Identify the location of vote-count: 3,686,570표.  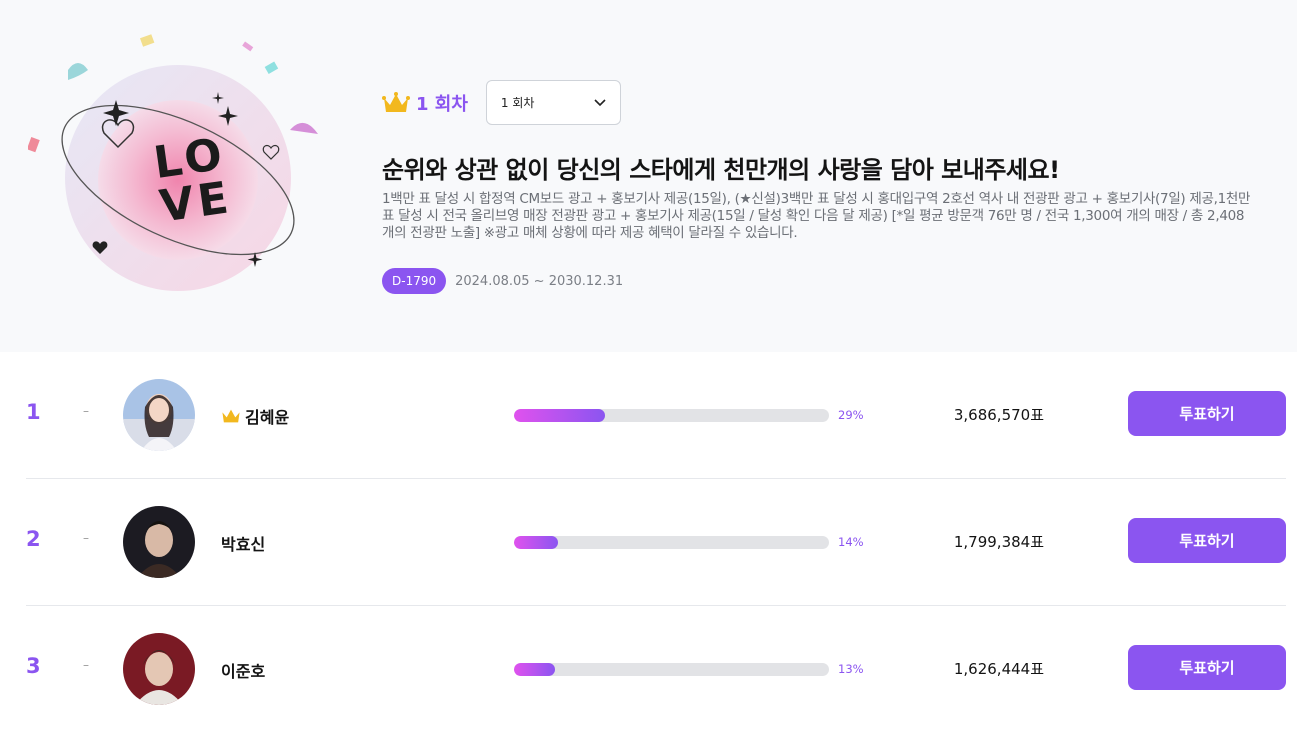
(998, 415).